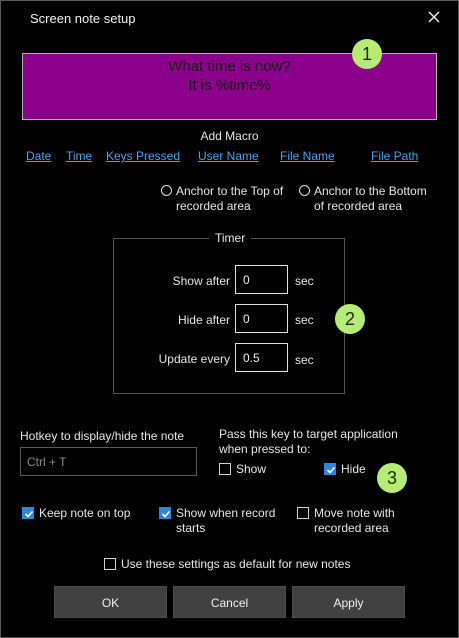 The height and width of the screenshot is (638, 459). Describe the element at coordinates (108, 461) in the screenshot. I see `hotkey-input: Ctrl + T` at that location.